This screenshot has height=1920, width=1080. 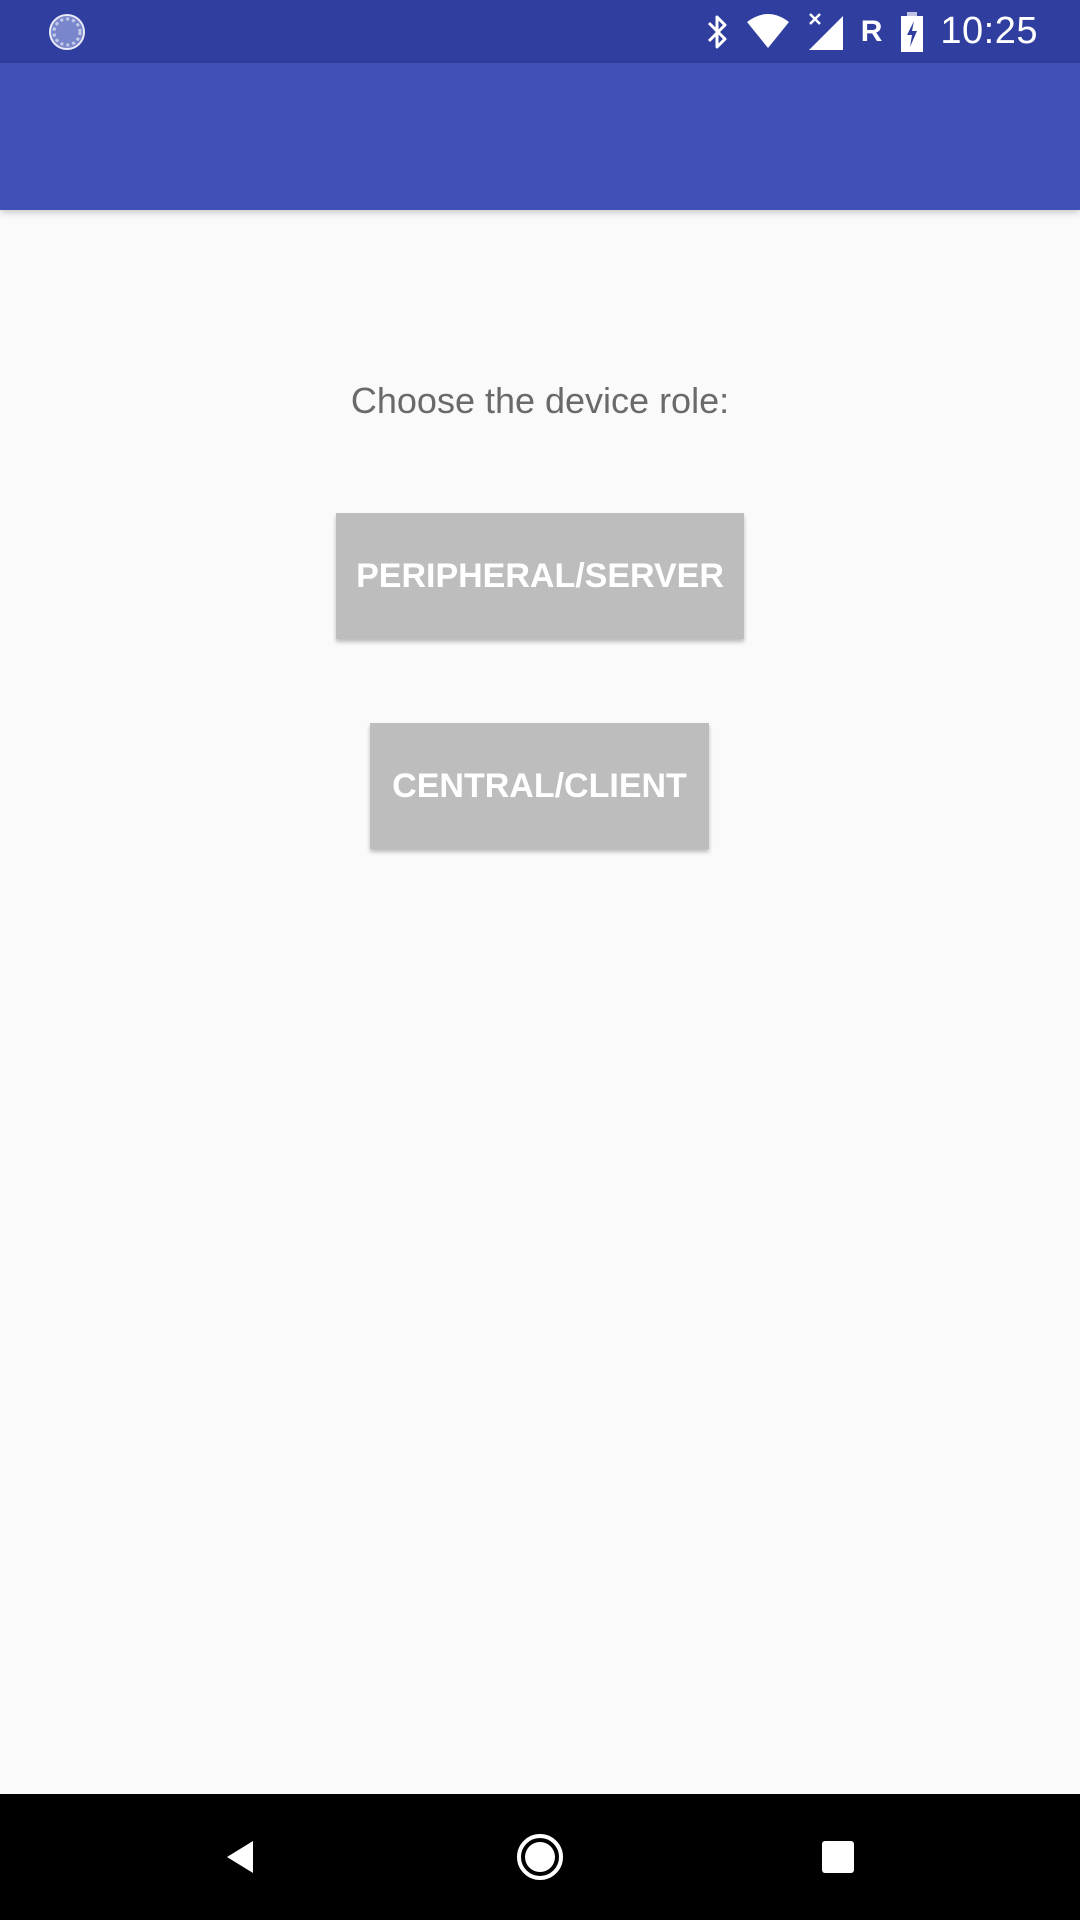 I want to click on peripheral-server-button: PERIPHERAL/SERVER, so click(x=540, y=576).